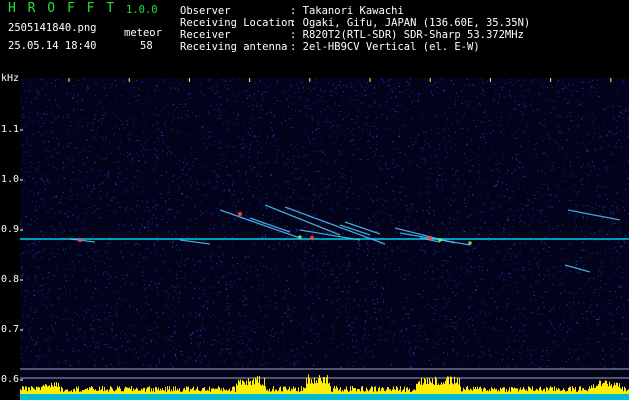 This screenshot has width=629, height=400. I want to click on app-title: H R O F F T, so click(62, 8).